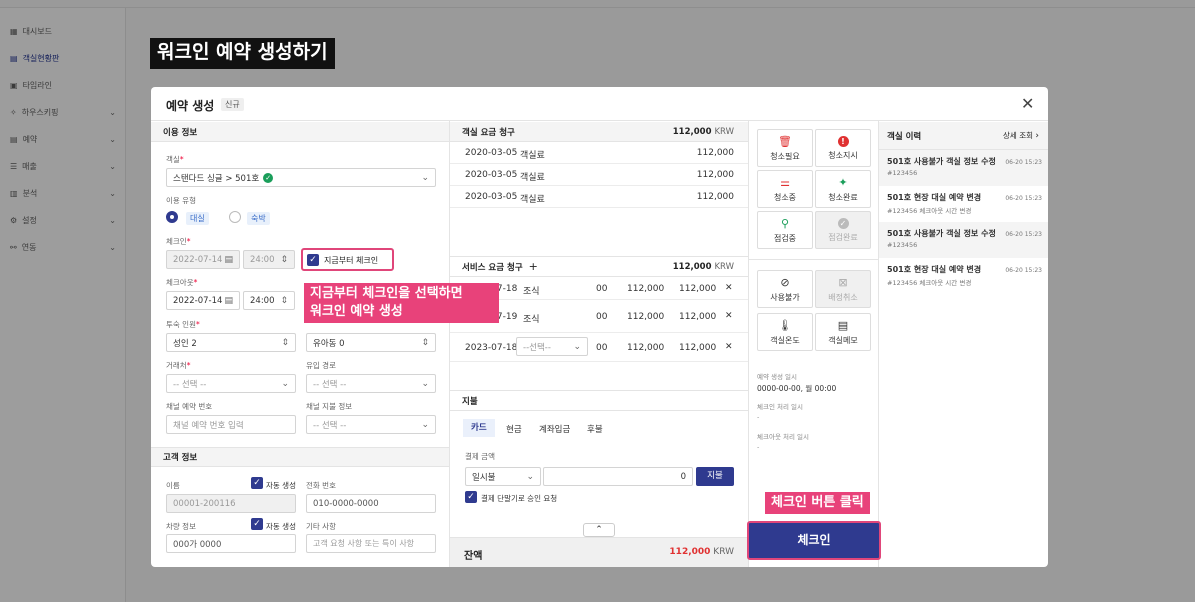 The height and width of the screenshot is (602, 1195). I want to click on tile-cleaning-needed: 🗑 청소필요, so click(785, 148).